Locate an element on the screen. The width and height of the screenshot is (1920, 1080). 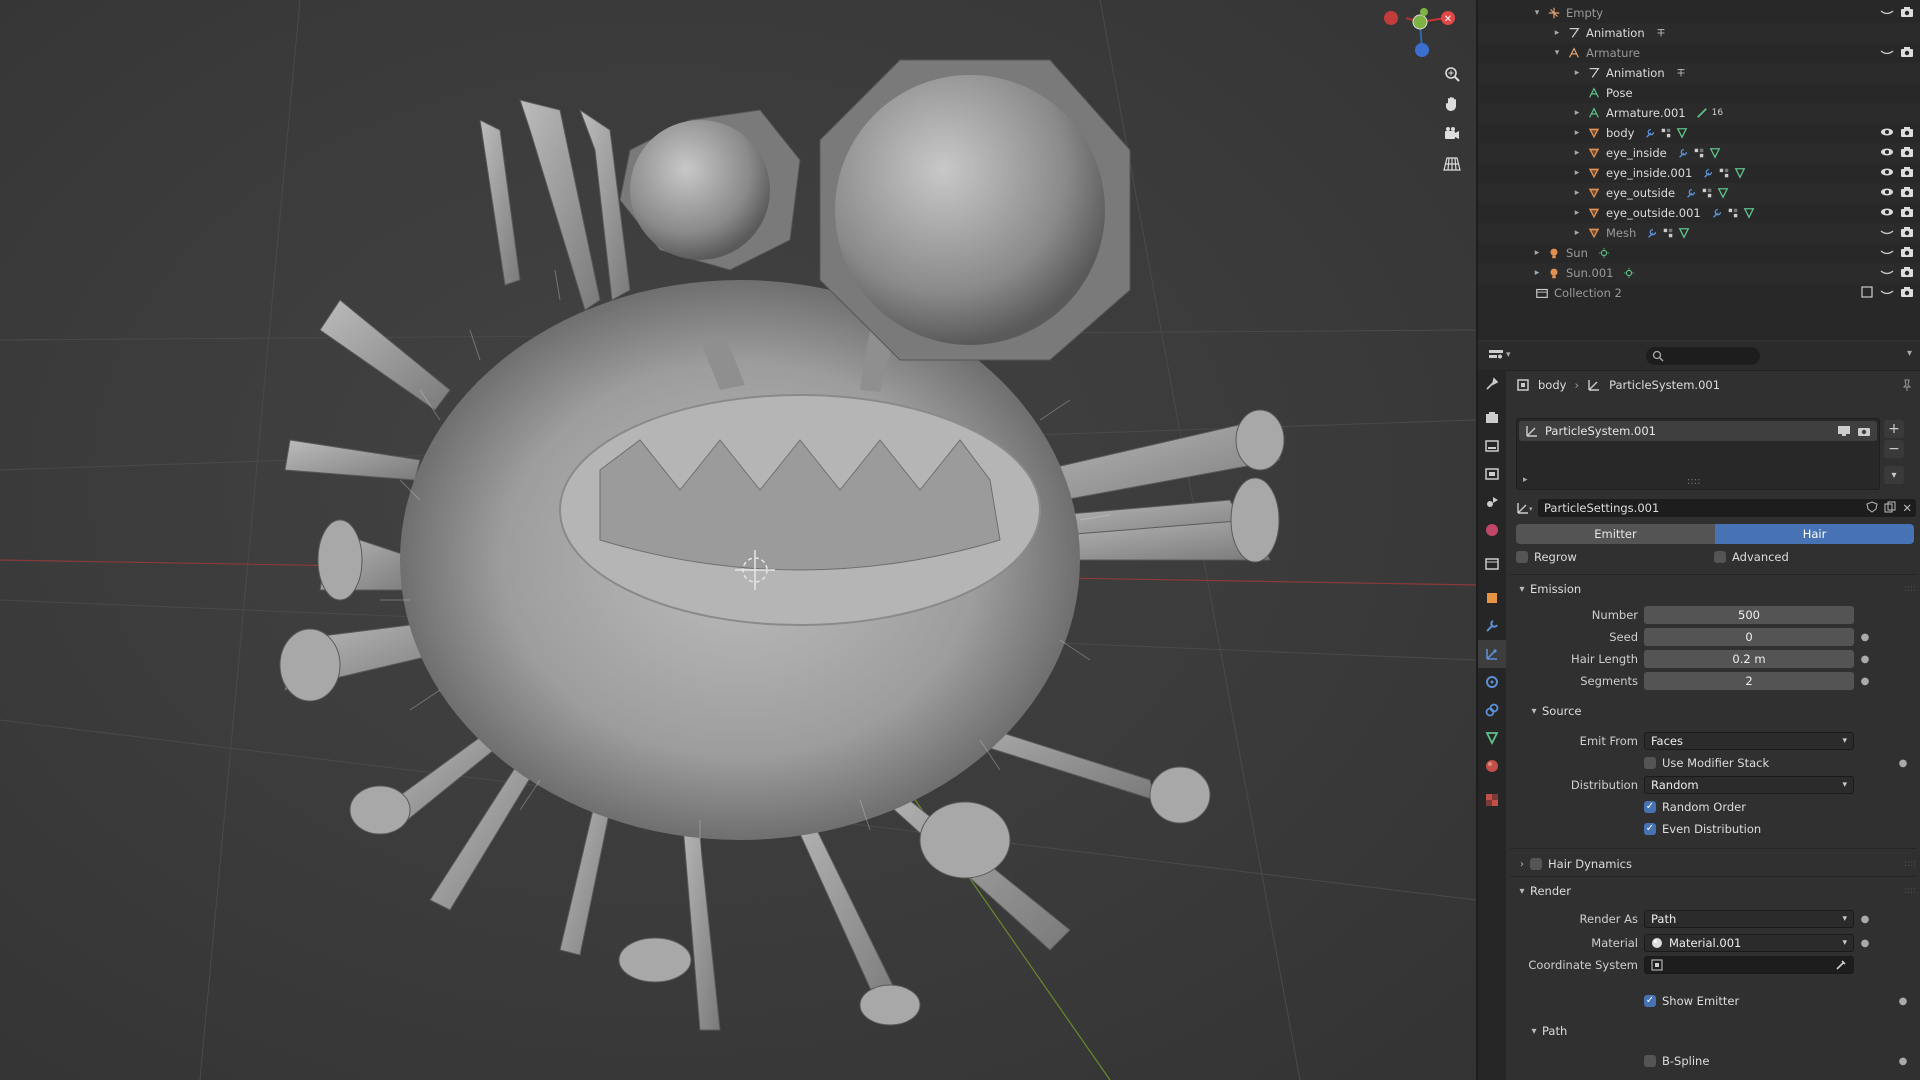
tab-view-layer is located at coordinates (1492, 474).